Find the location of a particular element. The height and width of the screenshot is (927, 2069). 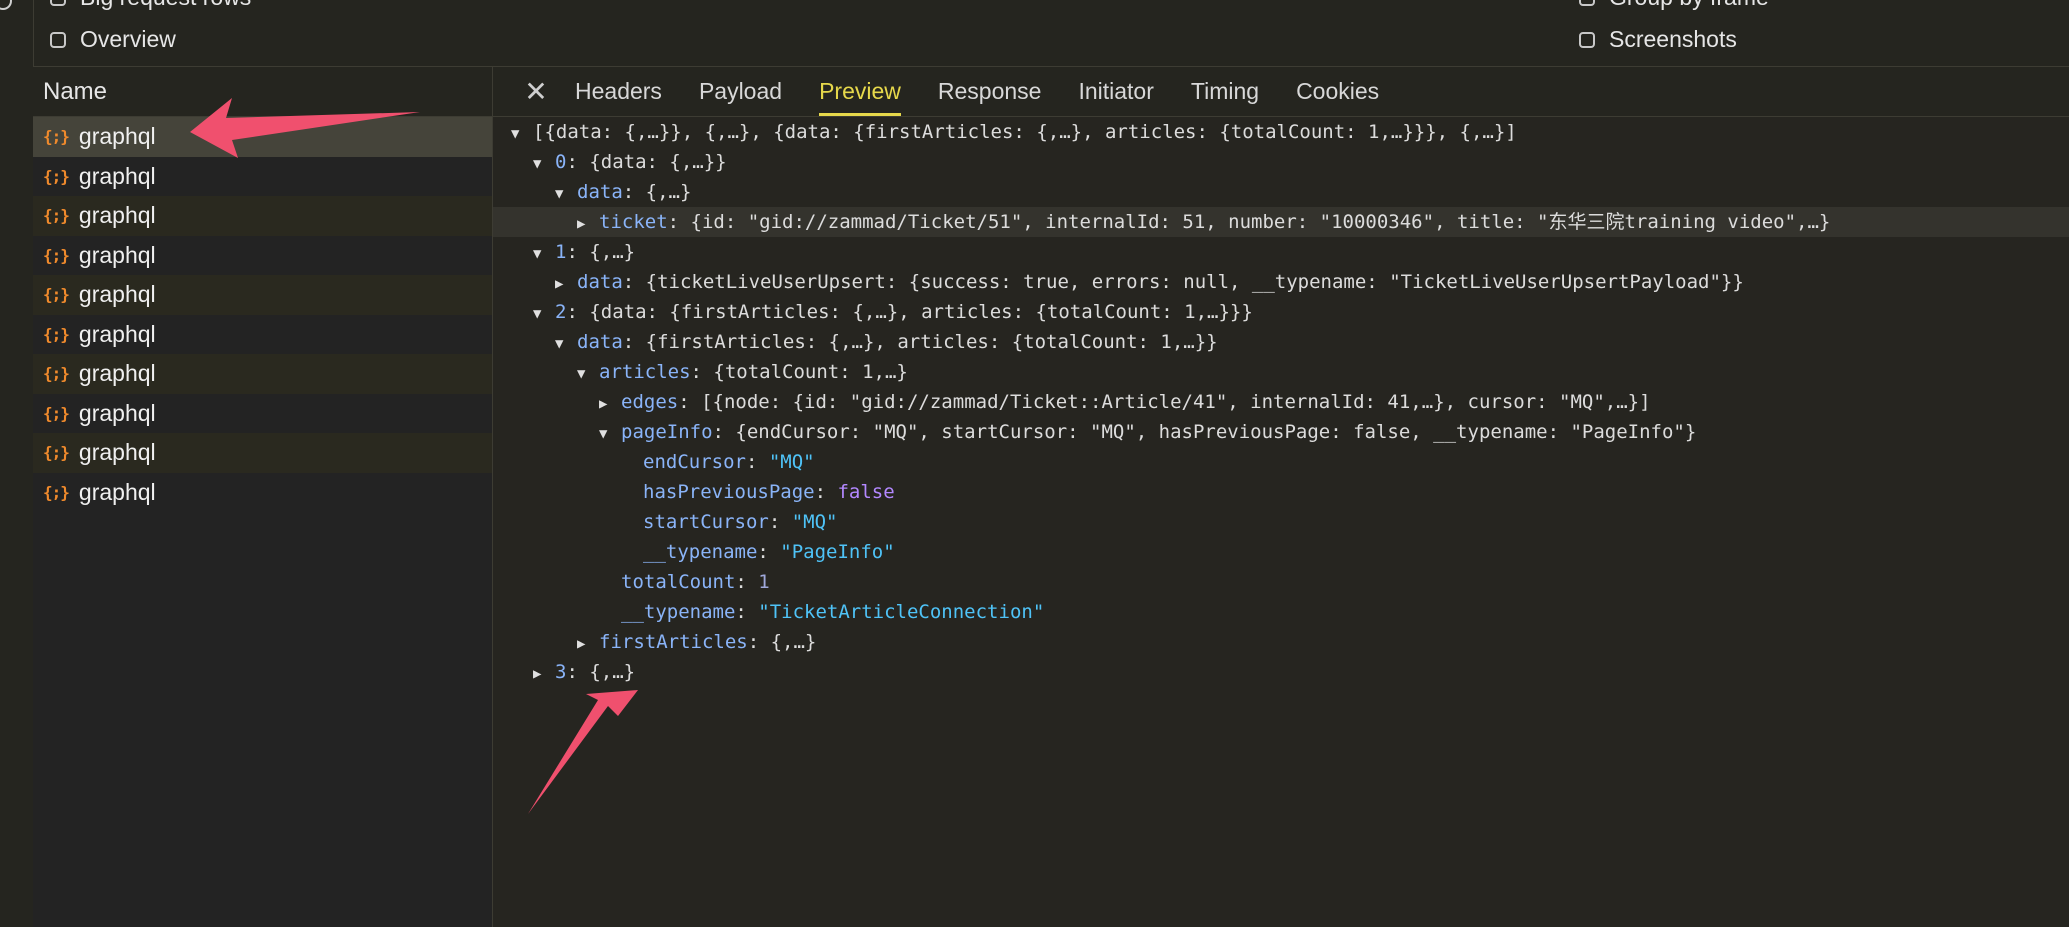

tab-payload: Payload is located at coordinates (740, 91).